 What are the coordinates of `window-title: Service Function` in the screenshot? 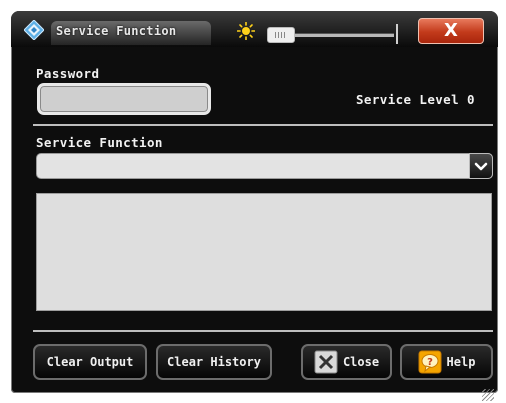 It's located at (116, 31).